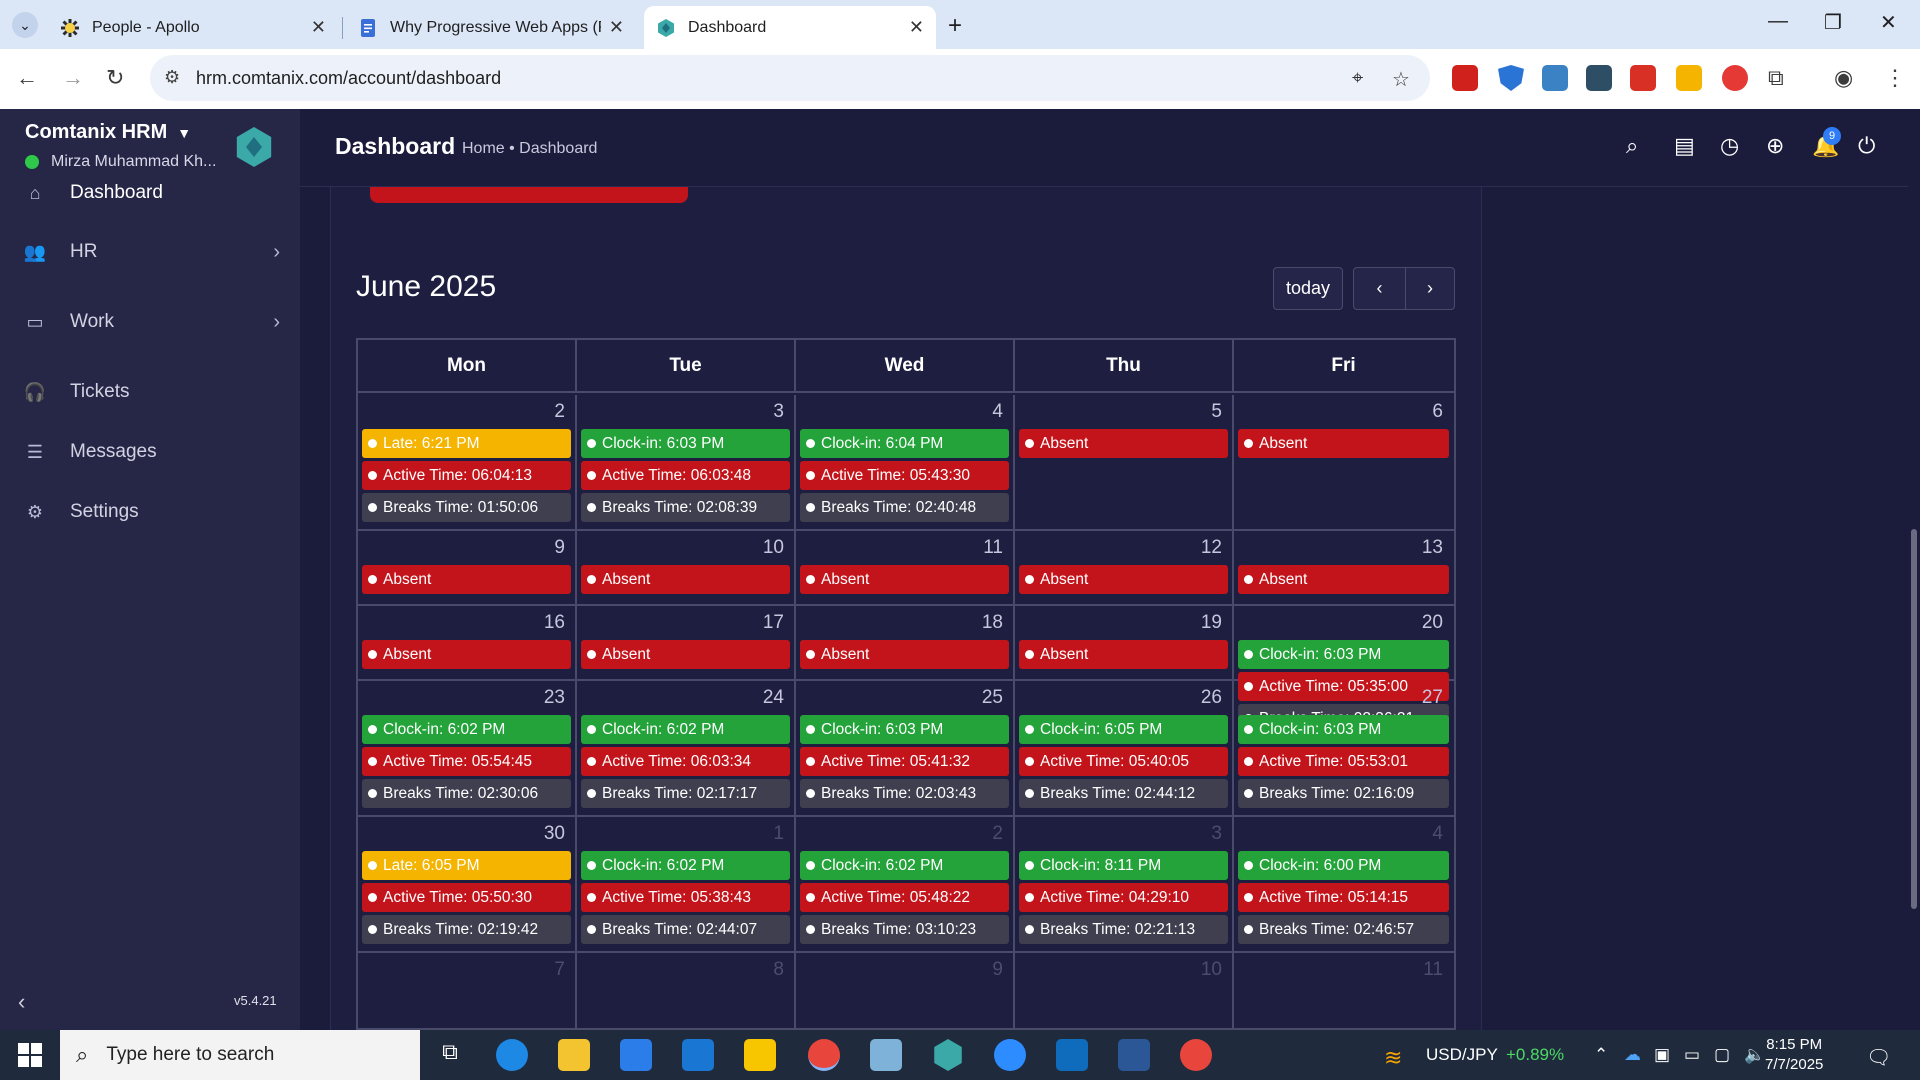 This screenshot has height=1080, width=1920. I want to click on calendar-event: Active Time: 06:03:48, so click(685, 475).